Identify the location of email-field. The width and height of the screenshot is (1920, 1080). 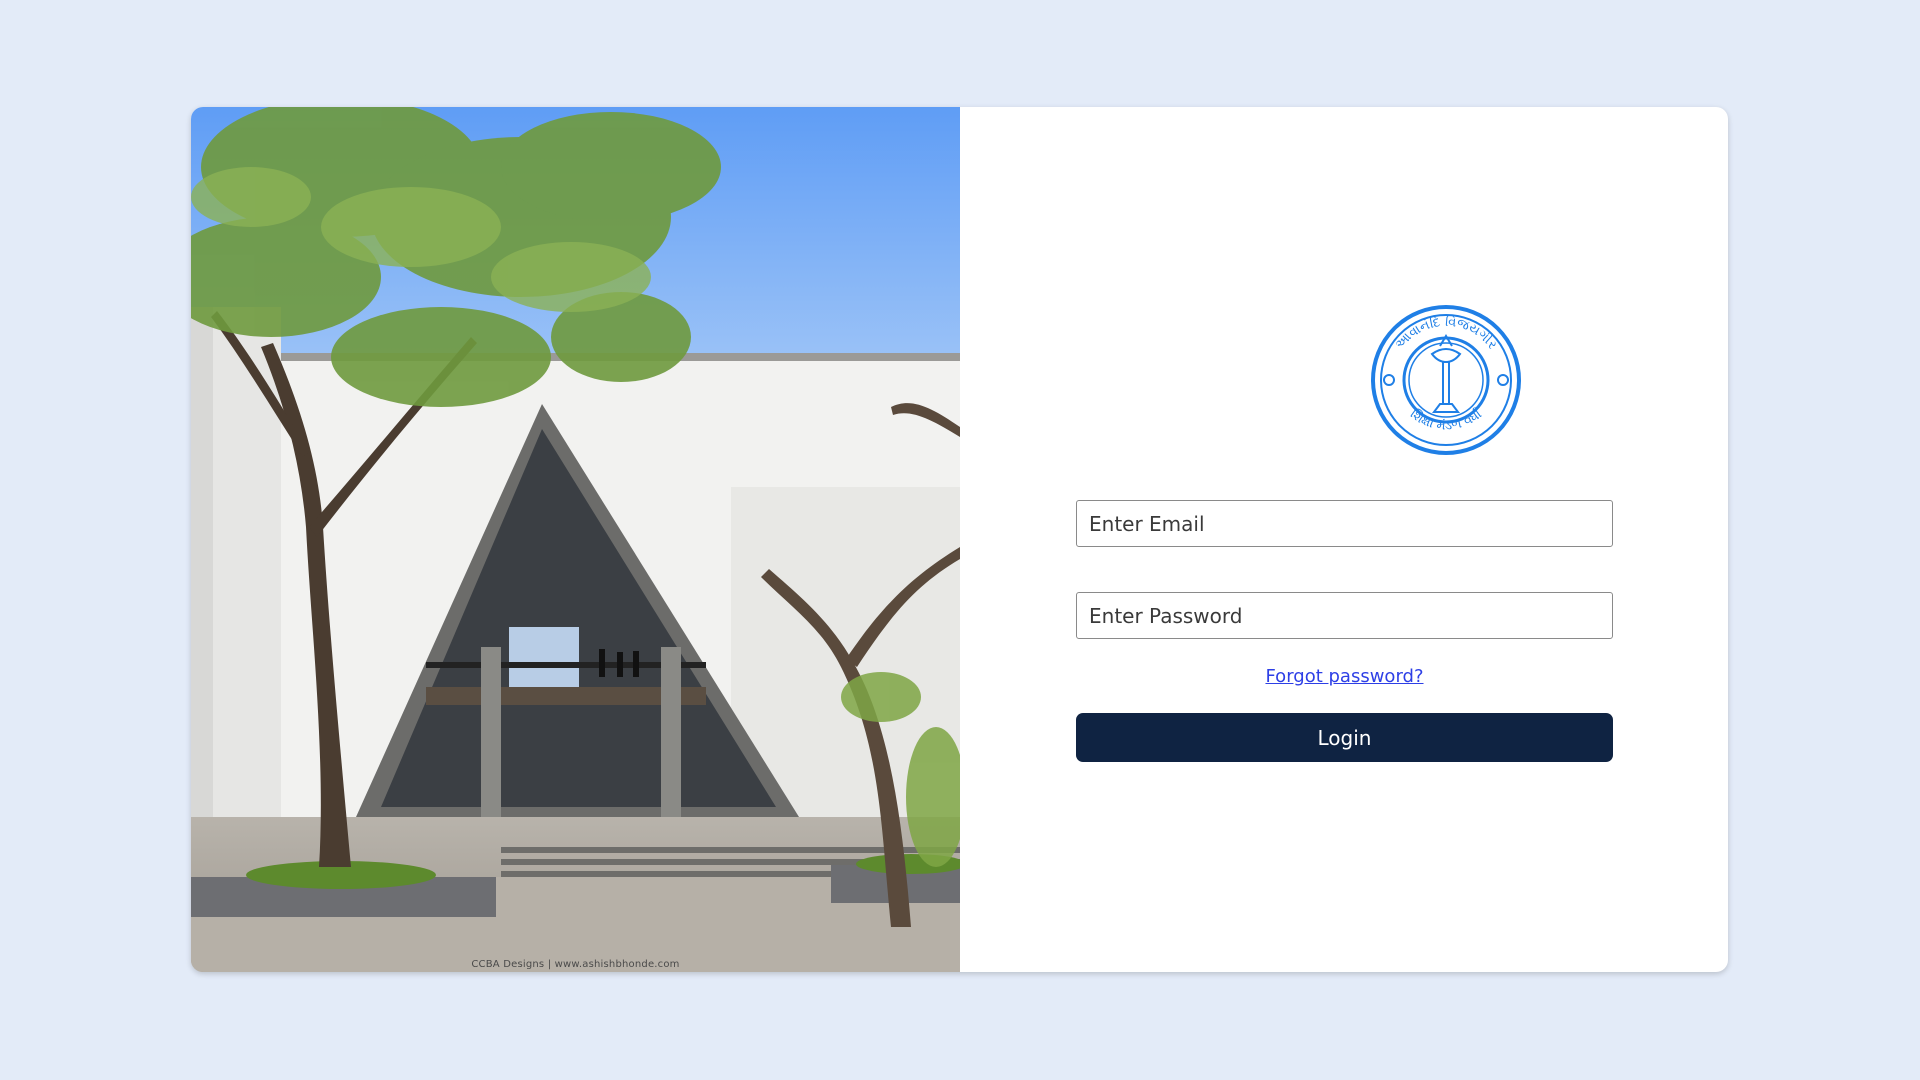
(1344, 523).